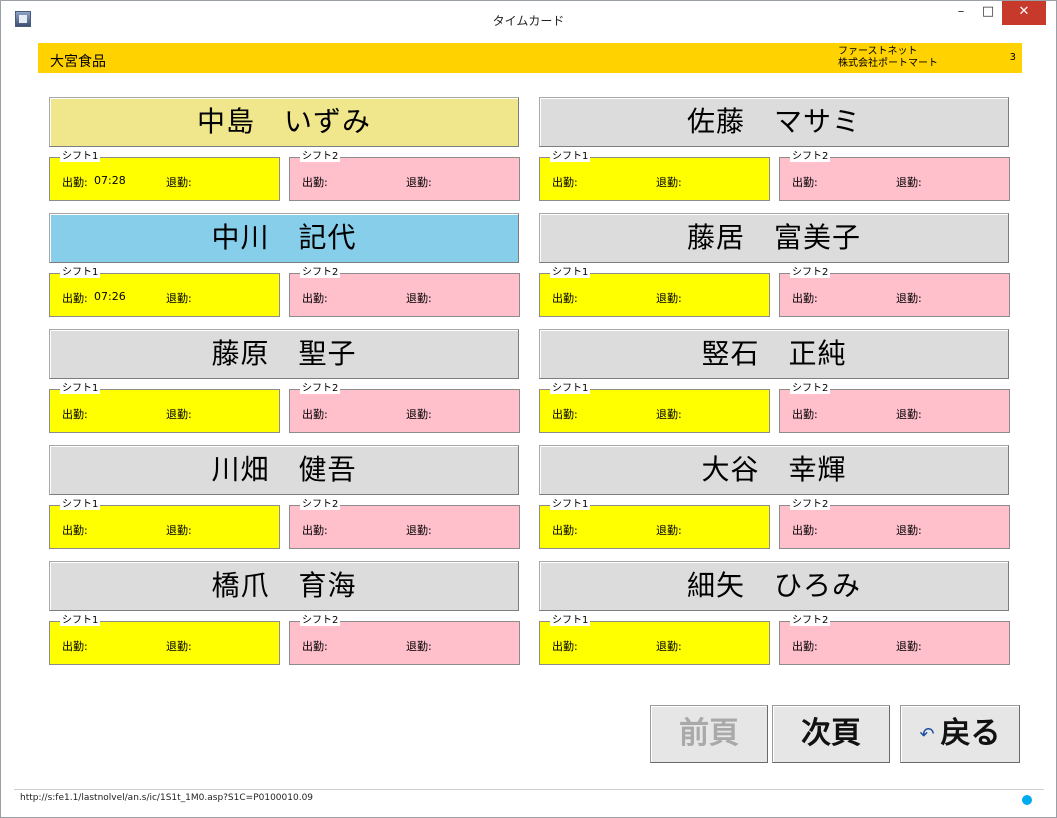 The height and width of the screenshot is (818, 1057). What do you see at coordinates (530, 58) in the screenshot?
I see `header-bar: 大宮食品 ファーストネット 株式会社ポートマート 3` at bounding box center [530, 58].